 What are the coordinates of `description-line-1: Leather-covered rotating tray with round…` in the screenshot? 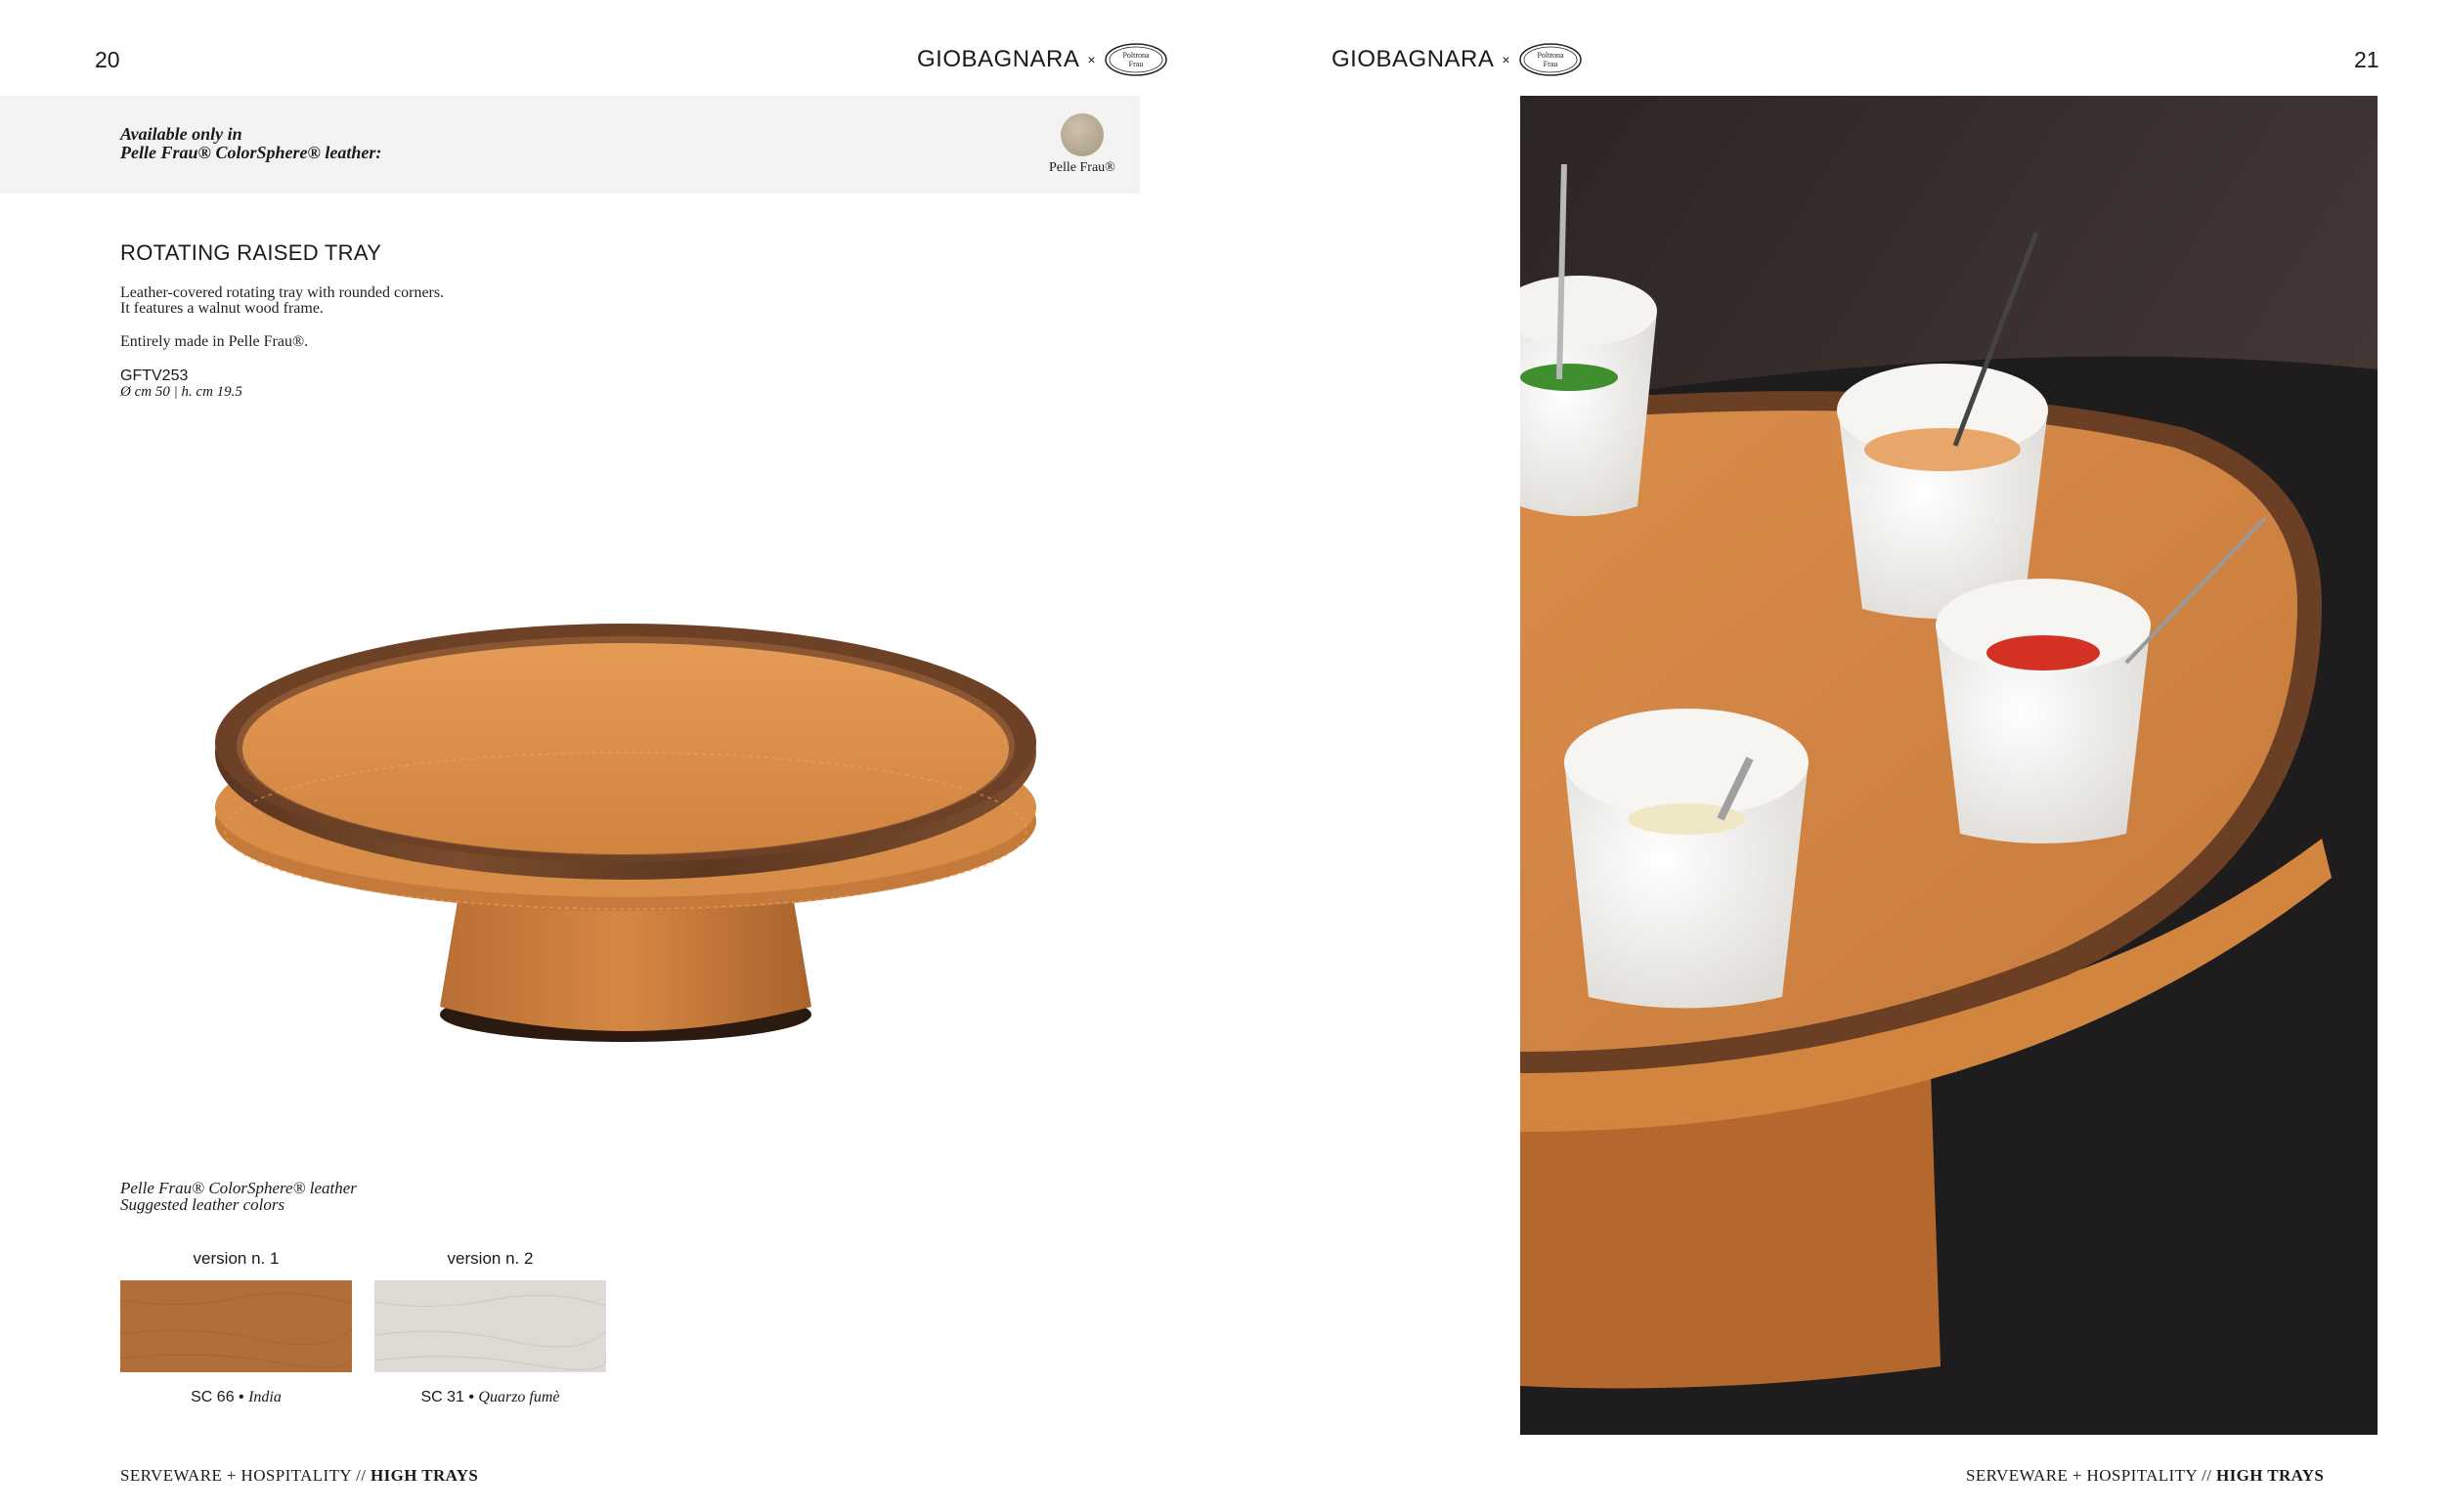 It's located at (282, 292).